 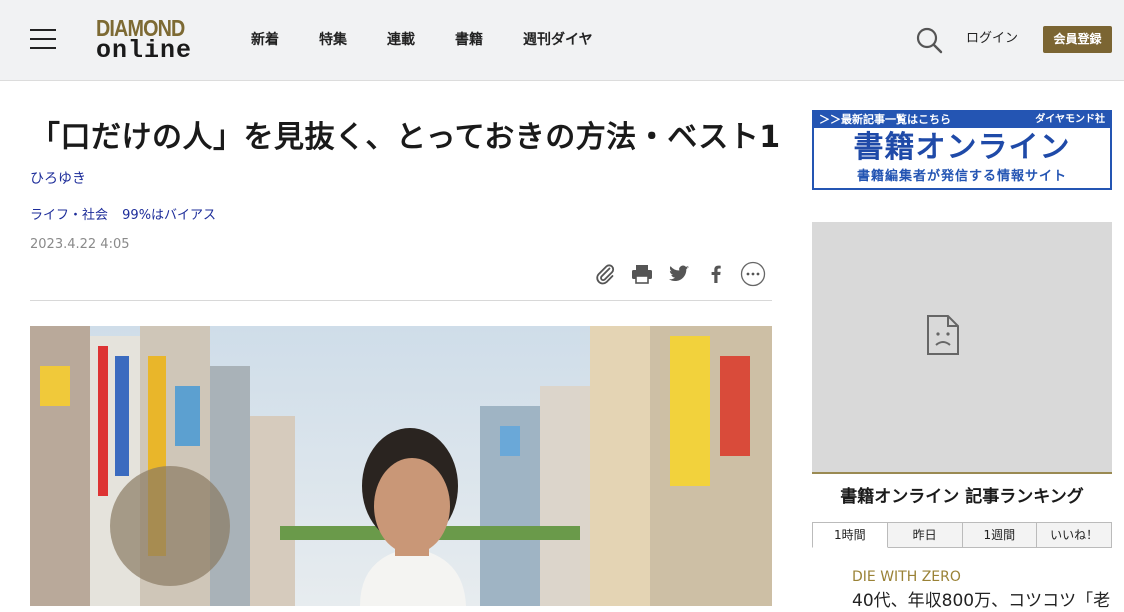 What do you see at coordinates (850, 535) in the screenshot?
I see `tab-1-hour: 1時間` at bounding box center [850, 535].